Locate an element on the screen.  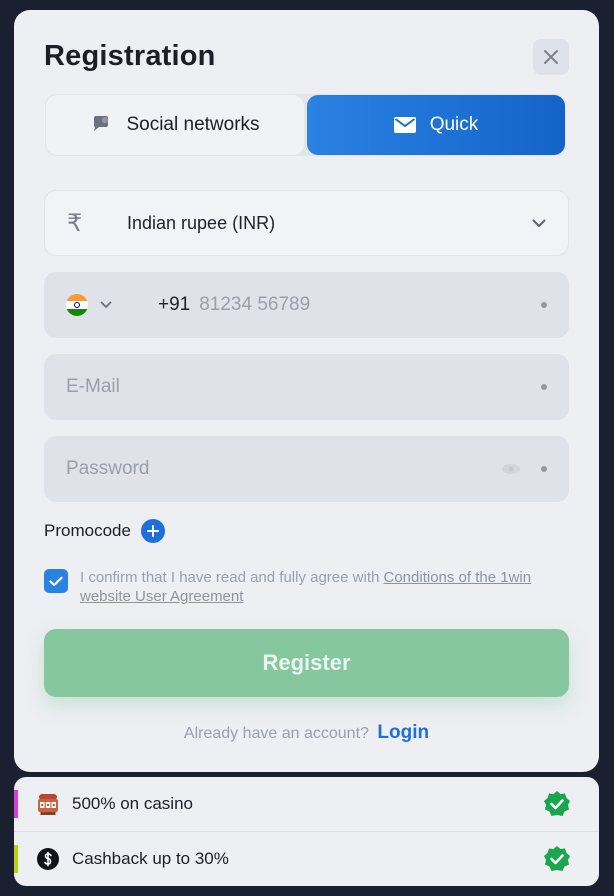
bonus-casino-text: 500% on casino is located at coordinates (132, 803).